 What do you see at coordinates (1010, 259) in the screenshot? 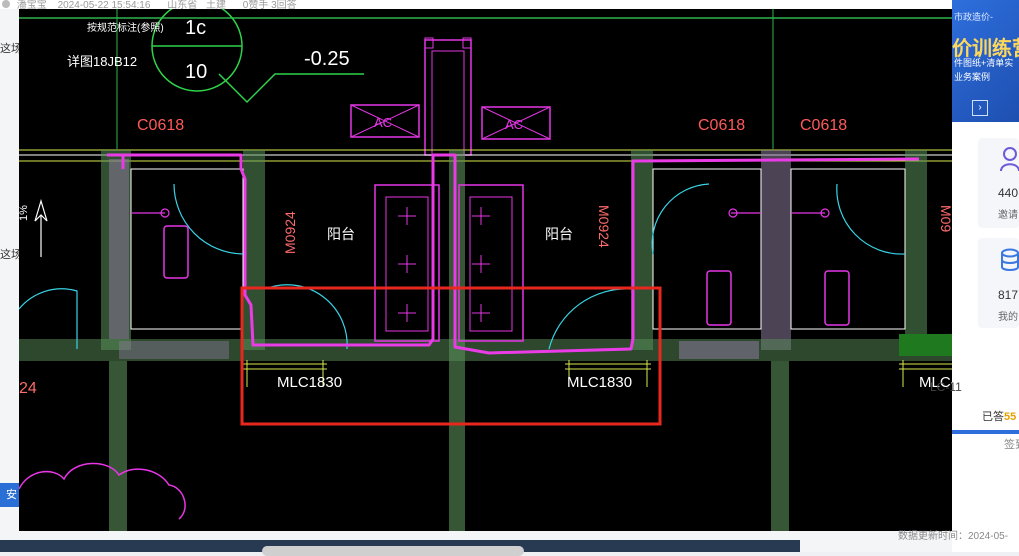
I see `database-icon` at bounding box center [1010, 259].